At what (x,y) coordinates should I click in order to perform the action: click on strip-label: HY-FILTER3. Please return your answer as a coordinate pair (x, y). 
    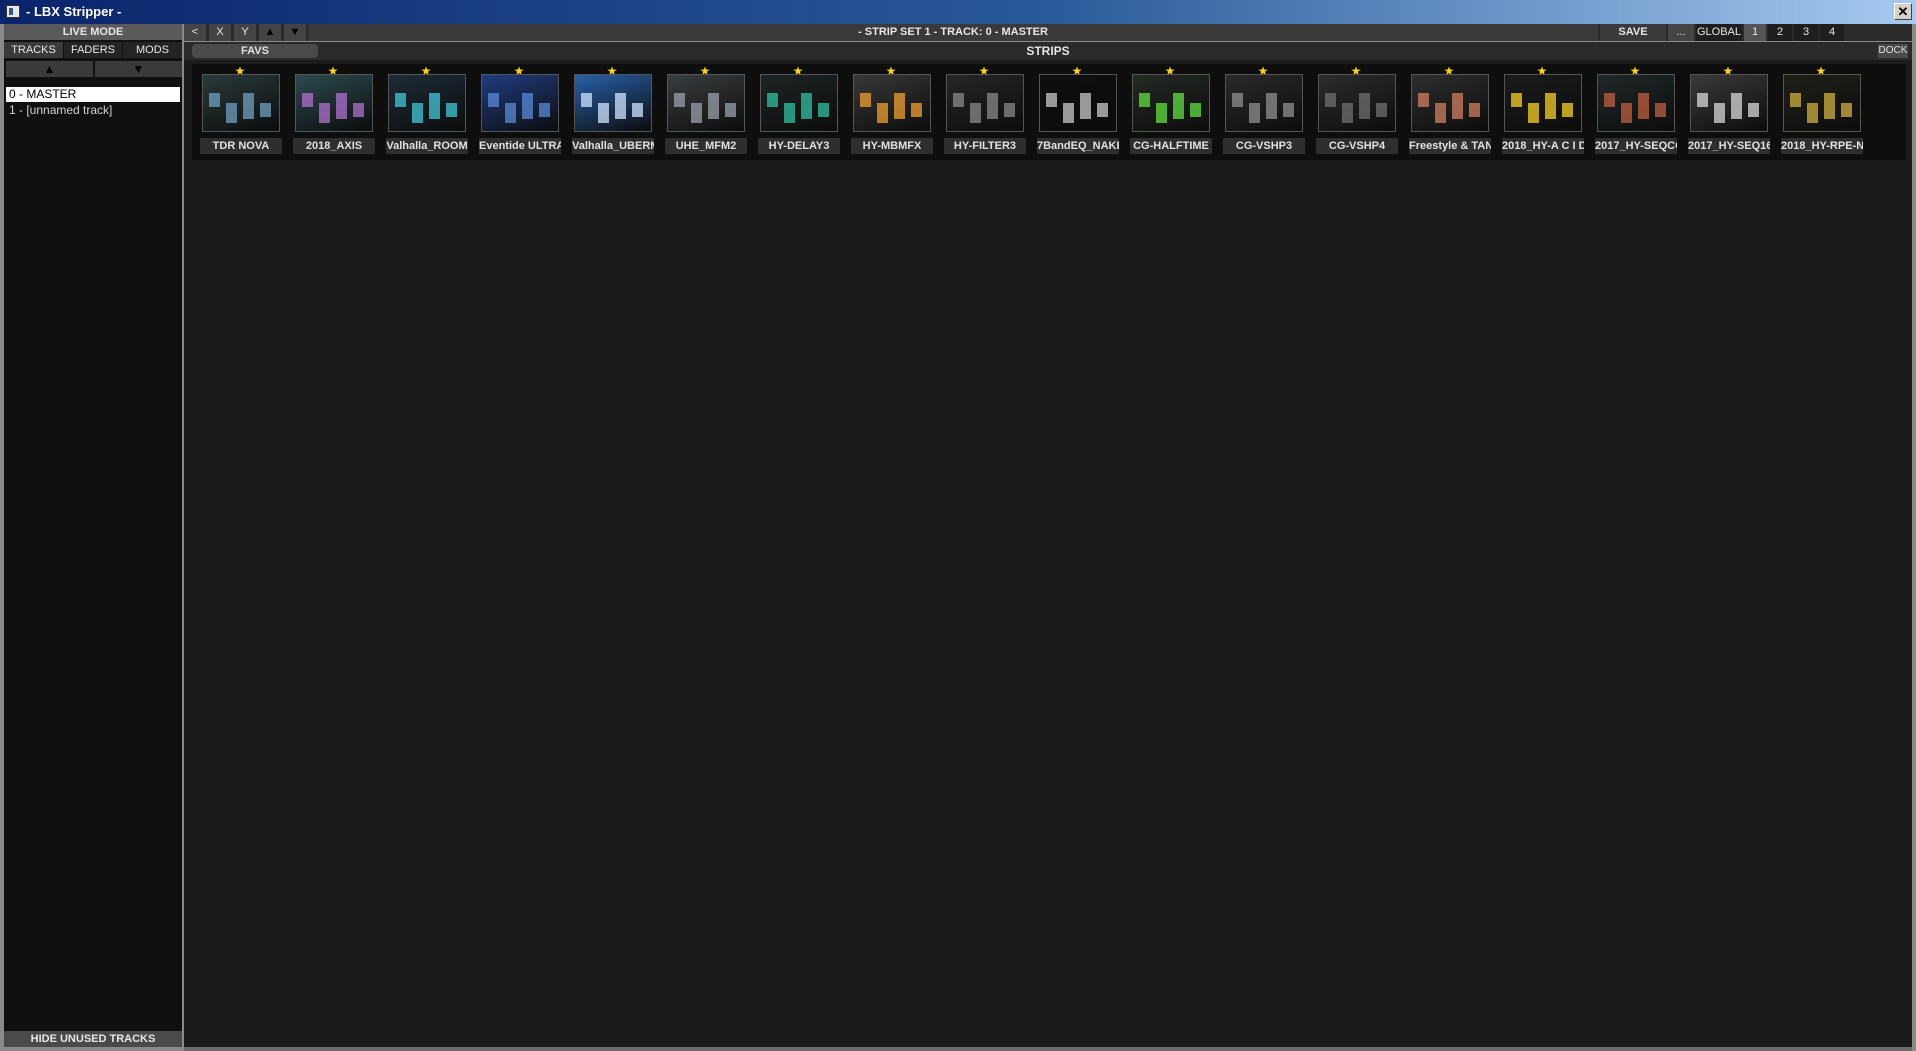
    Looking at the image, I should click on (985, 146).